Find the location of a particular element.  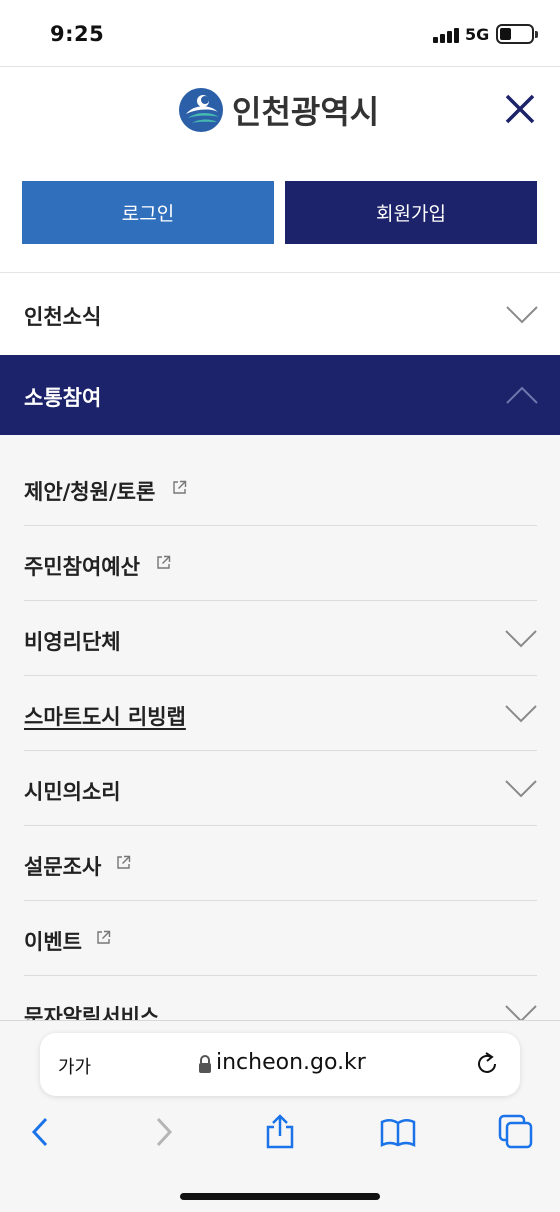

menu-item-incheon-news: 인천소식 is located at coordinates (280, 313).